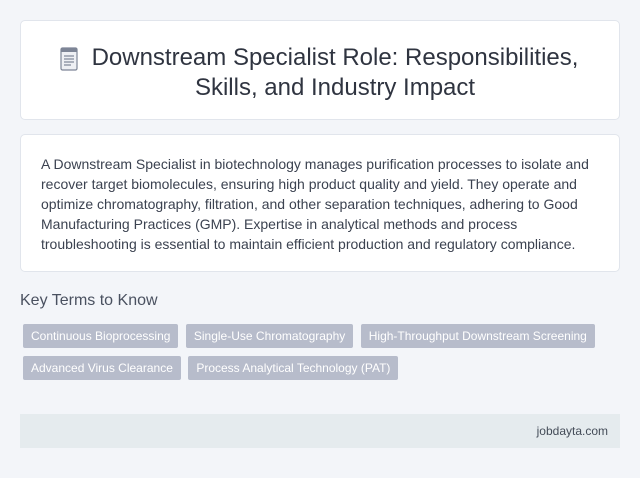  Describe the element at coordinates (269, 336) in the screenshot. I see `tag-single-use-chromatography: Single-Use Chromatography` at that location.